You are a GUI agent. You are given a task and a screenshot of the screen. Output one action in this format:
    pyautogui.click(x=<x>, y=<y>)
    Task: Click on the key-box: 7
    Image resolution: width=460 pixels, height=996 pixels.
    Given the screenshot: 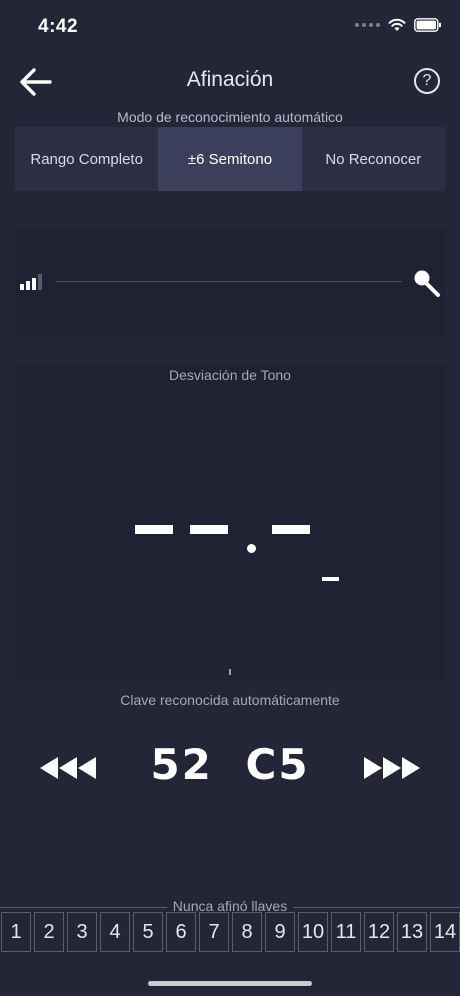 What is the action you would take?
    pyautogui.click(x=214, y=932)
    